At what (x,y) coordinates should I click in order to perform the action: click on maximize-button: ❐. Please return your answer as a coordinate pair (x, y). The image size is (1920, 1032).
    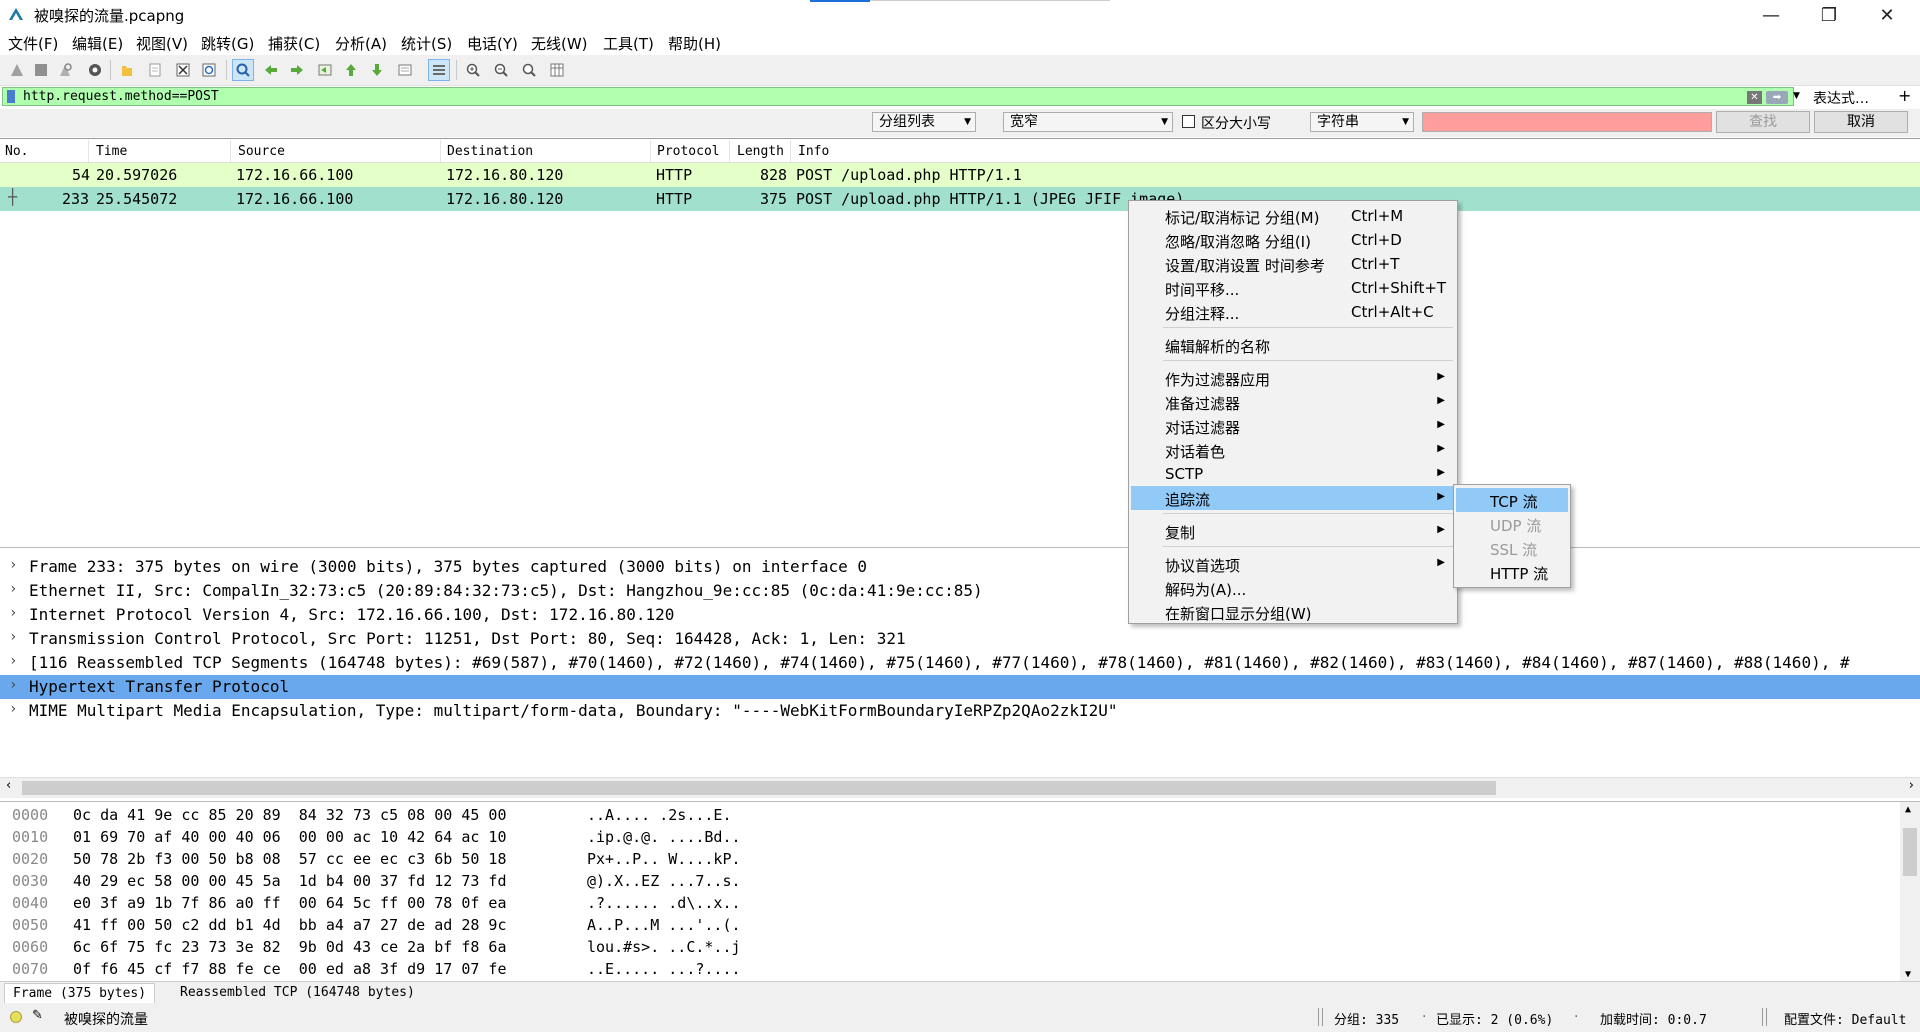
    Looking at the image, I should click on (1829, 15).